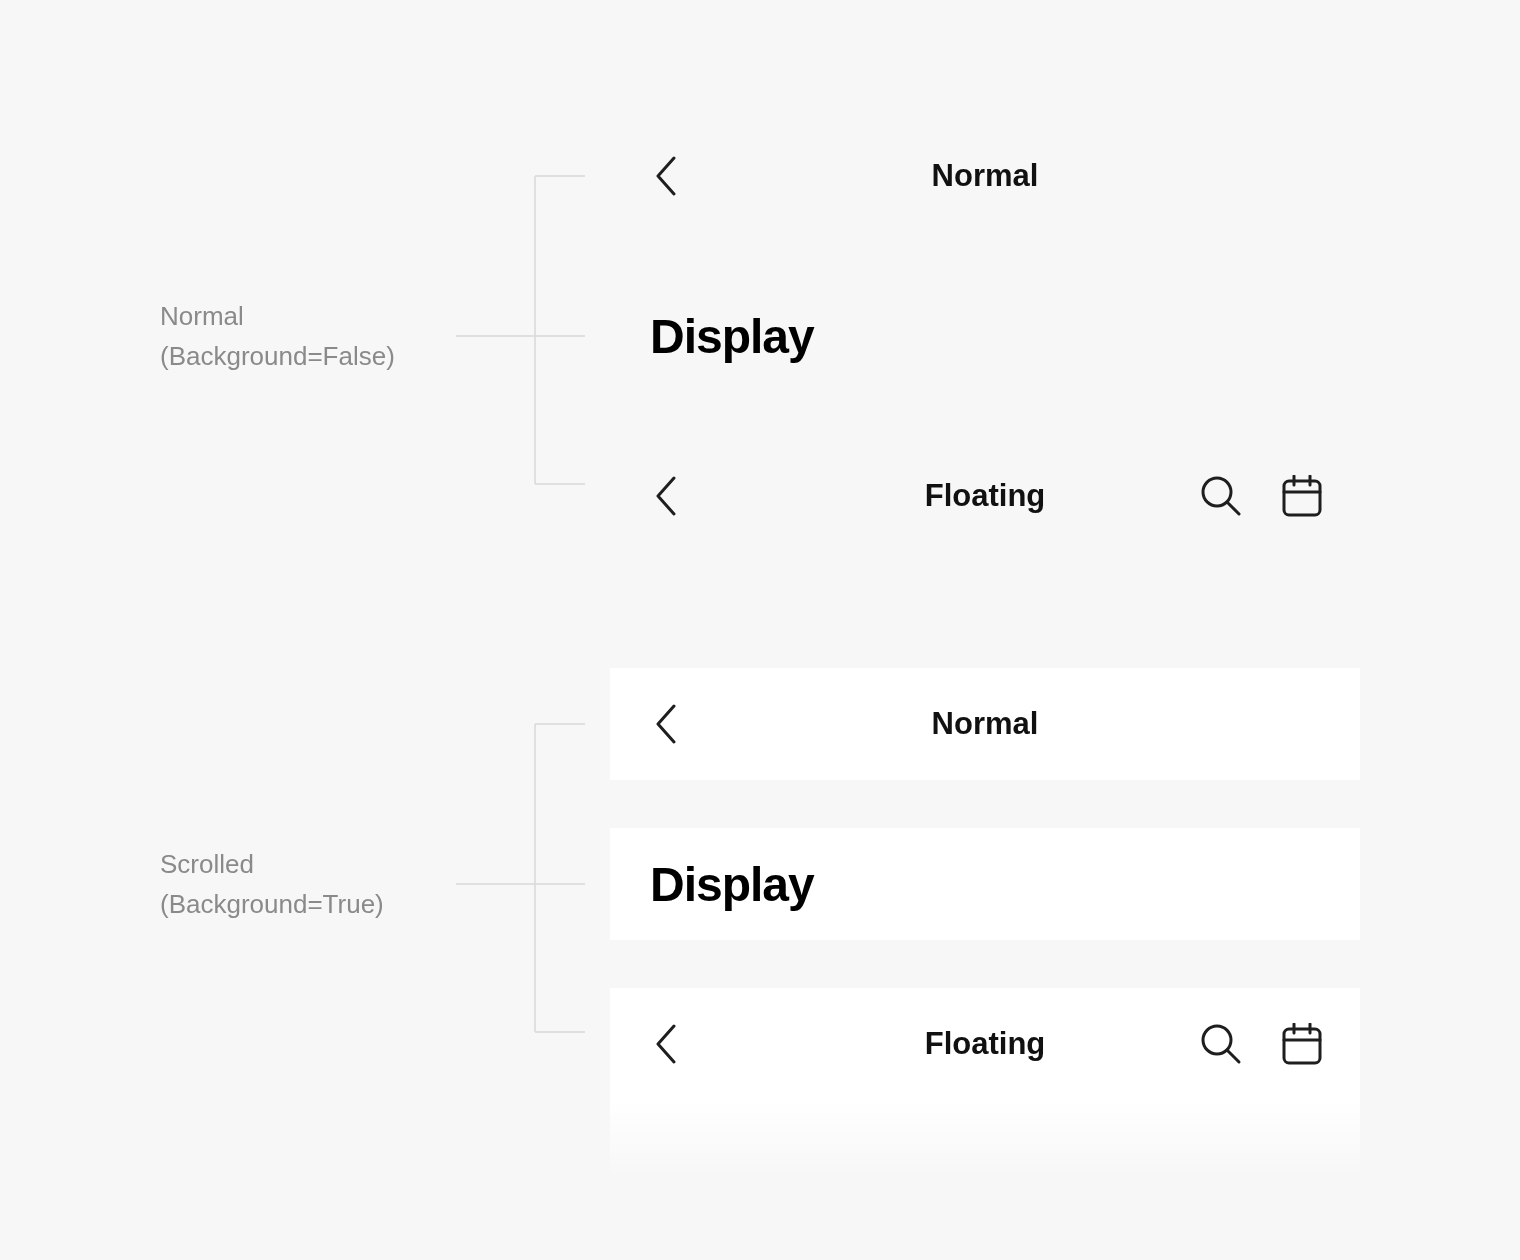 The height and width of the screenshot is (1260, 1520). I want to click on variant-label: Normal (Background=False), so click(278, 336).